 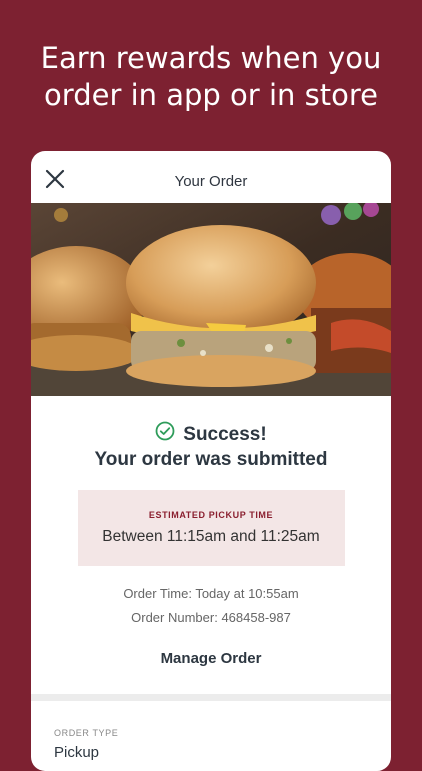 I want to click on order-time: Order Time: Today at 10:55am, so click(x=211, y=593).